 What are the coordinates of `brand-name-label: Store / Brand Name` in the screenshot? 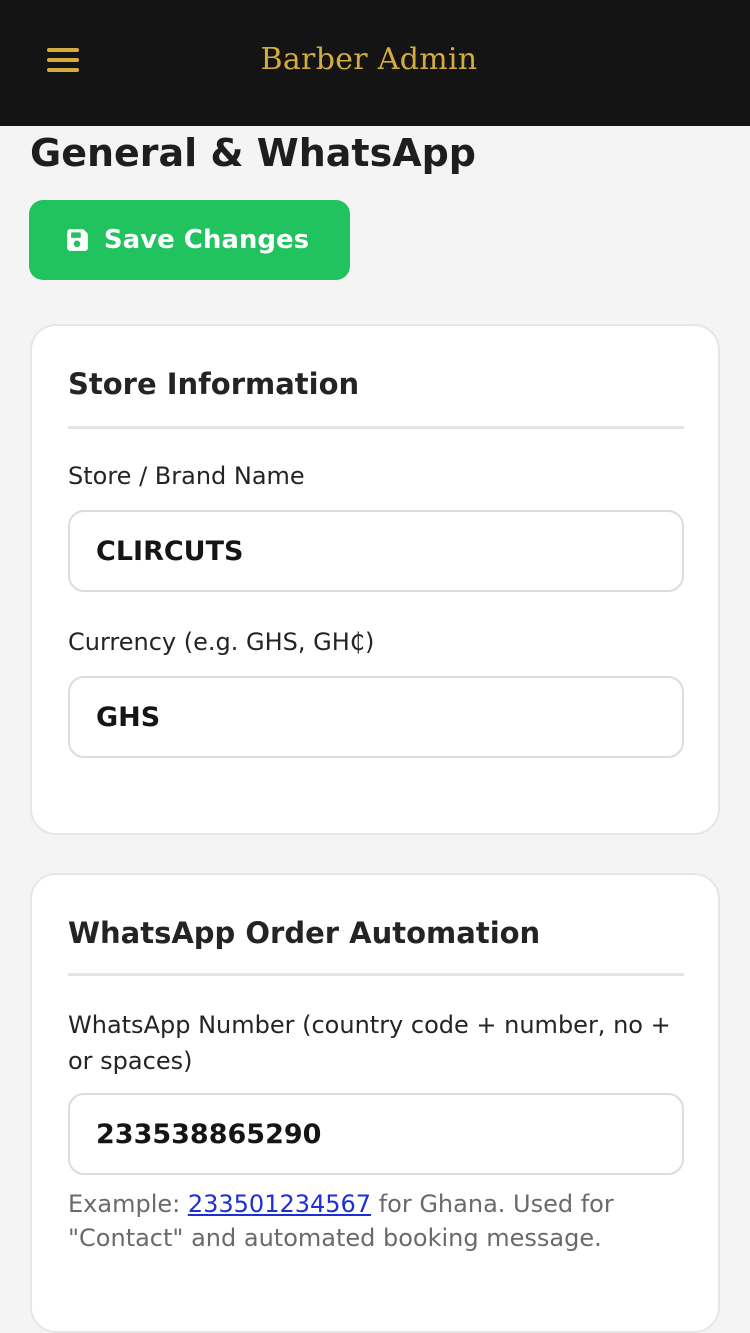 It's located at (186, 476).